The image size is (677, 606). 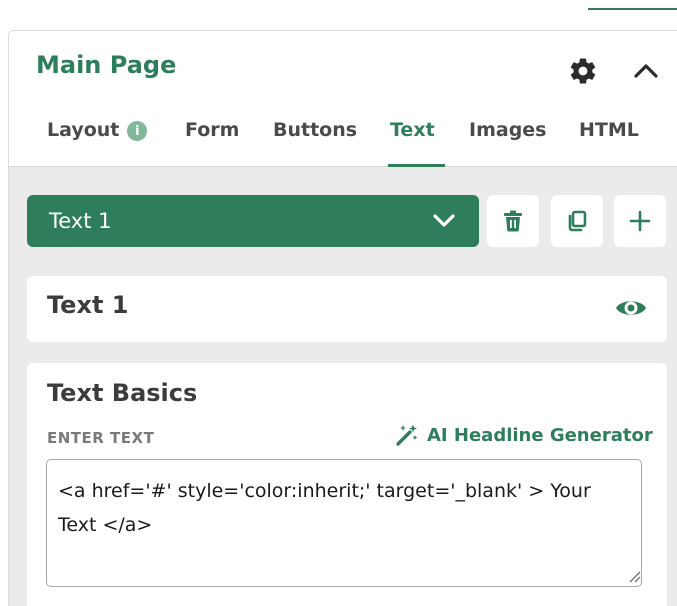 What do you see at coordinates (253, 221) in the screenshot?
I see `element-selector: Text 1` at bounding box center [253, 221].